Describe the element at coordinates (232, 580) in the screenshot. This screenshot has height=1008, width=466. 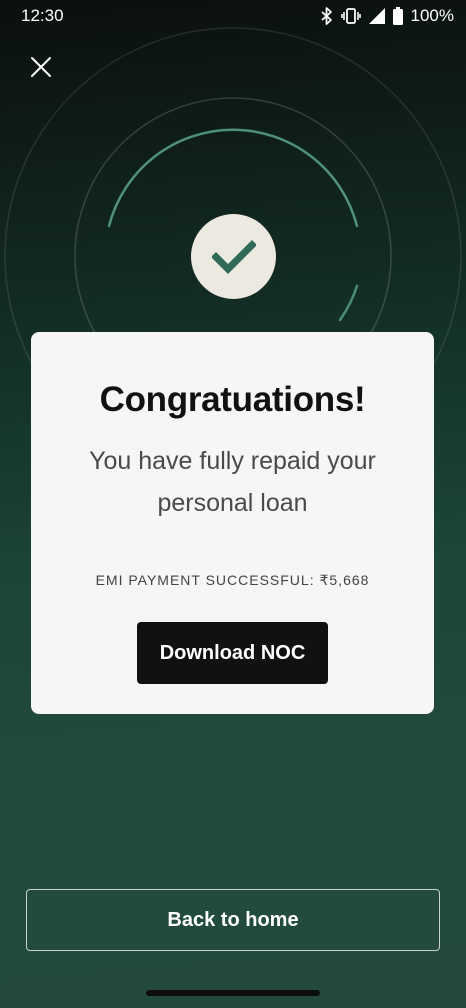
I see `payment-status-text: EMI PAYMENT SUCCESSFUL: ₹5,668` at that location.